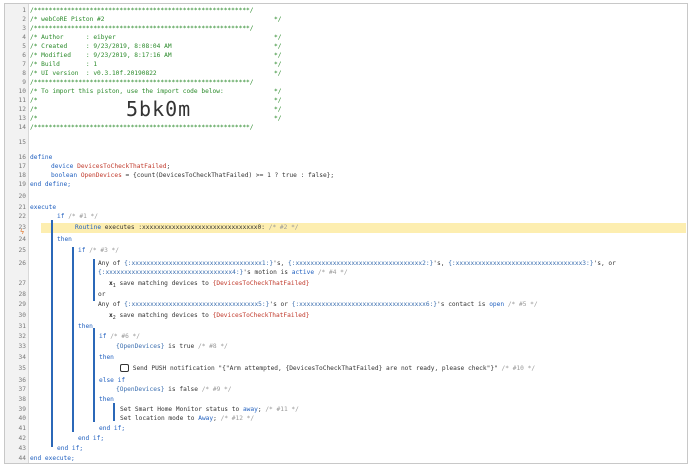  Describe the element at coordinates (22, 315) in the screenshot. I see `line-number: 30` at that location.